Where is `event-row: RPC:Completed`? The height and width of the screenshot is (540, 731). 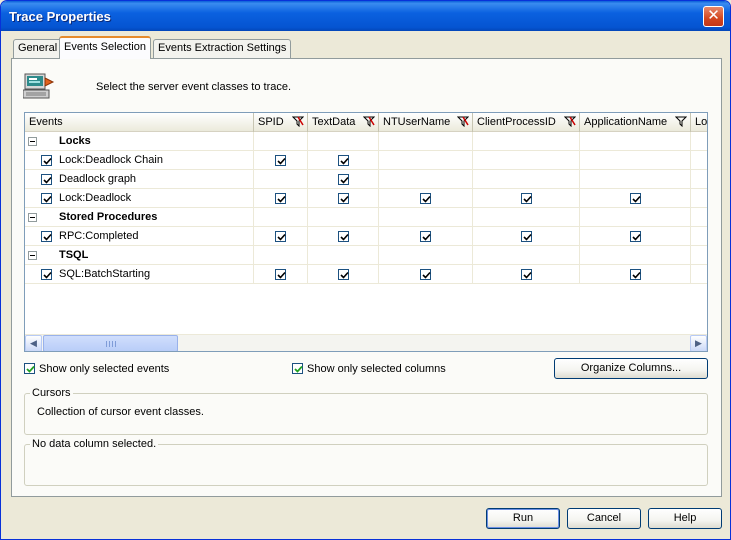
event-row: RPC:Completed is located at coordinates (366, 236).